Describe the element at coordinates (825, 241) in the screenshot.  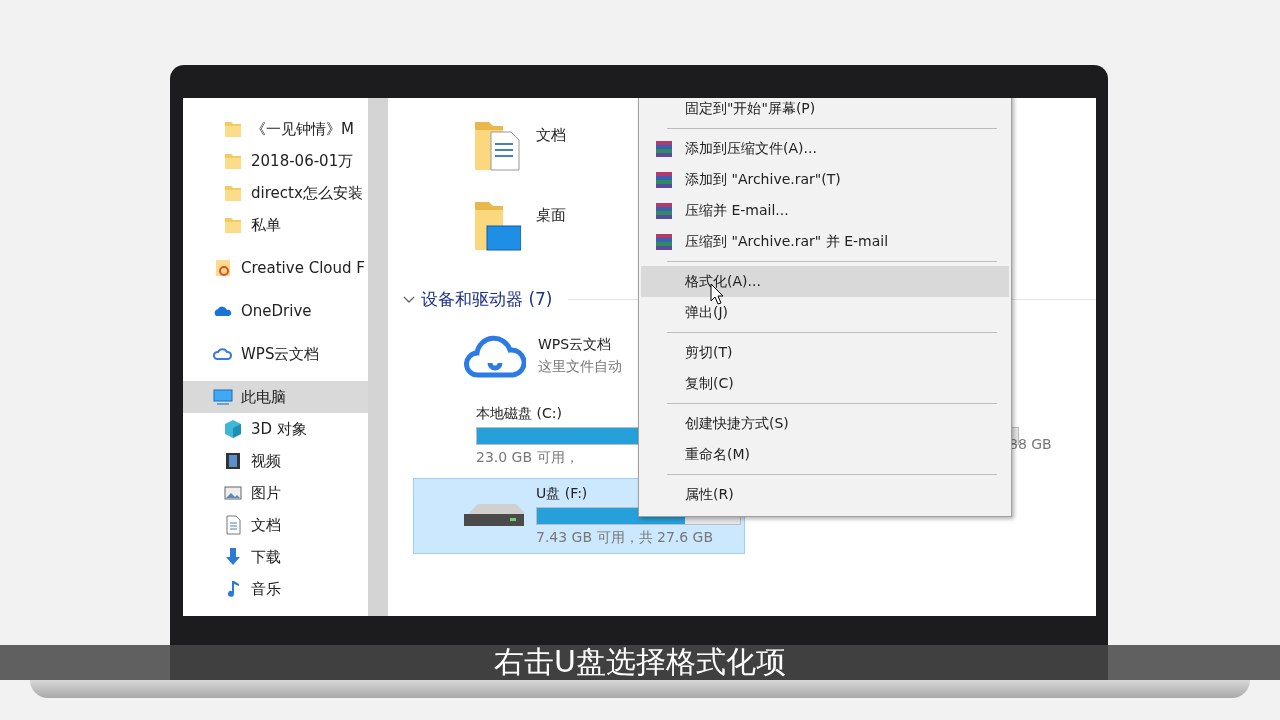
I see `menu-item: 压缩到 "Archive.rar" 并 E-mail` at that location.